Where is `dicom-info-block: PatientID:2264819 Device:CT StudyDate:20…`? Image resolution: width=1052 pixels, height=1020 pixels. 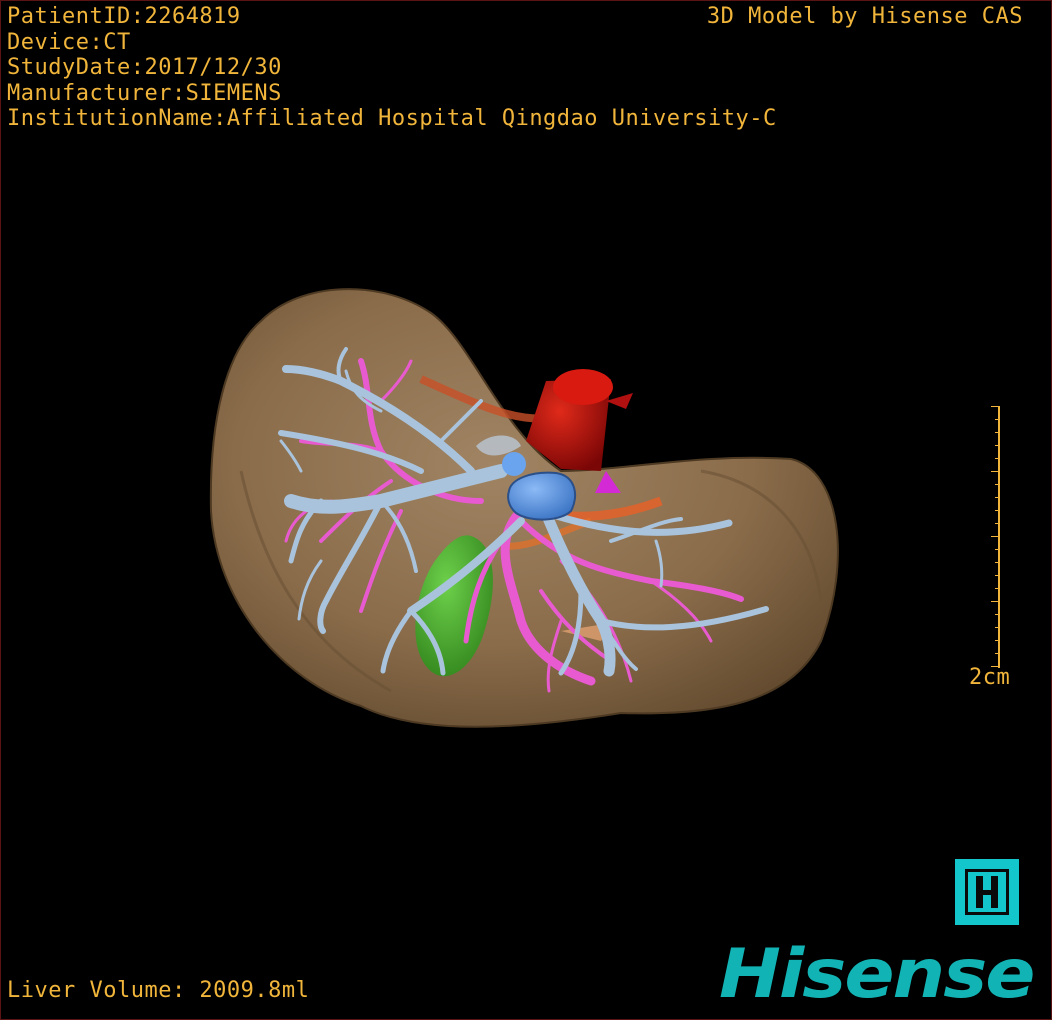
dicom-info-block: PatientID:2264819 Device:CT StudyDate:20… is located at coordinates (392, 68).